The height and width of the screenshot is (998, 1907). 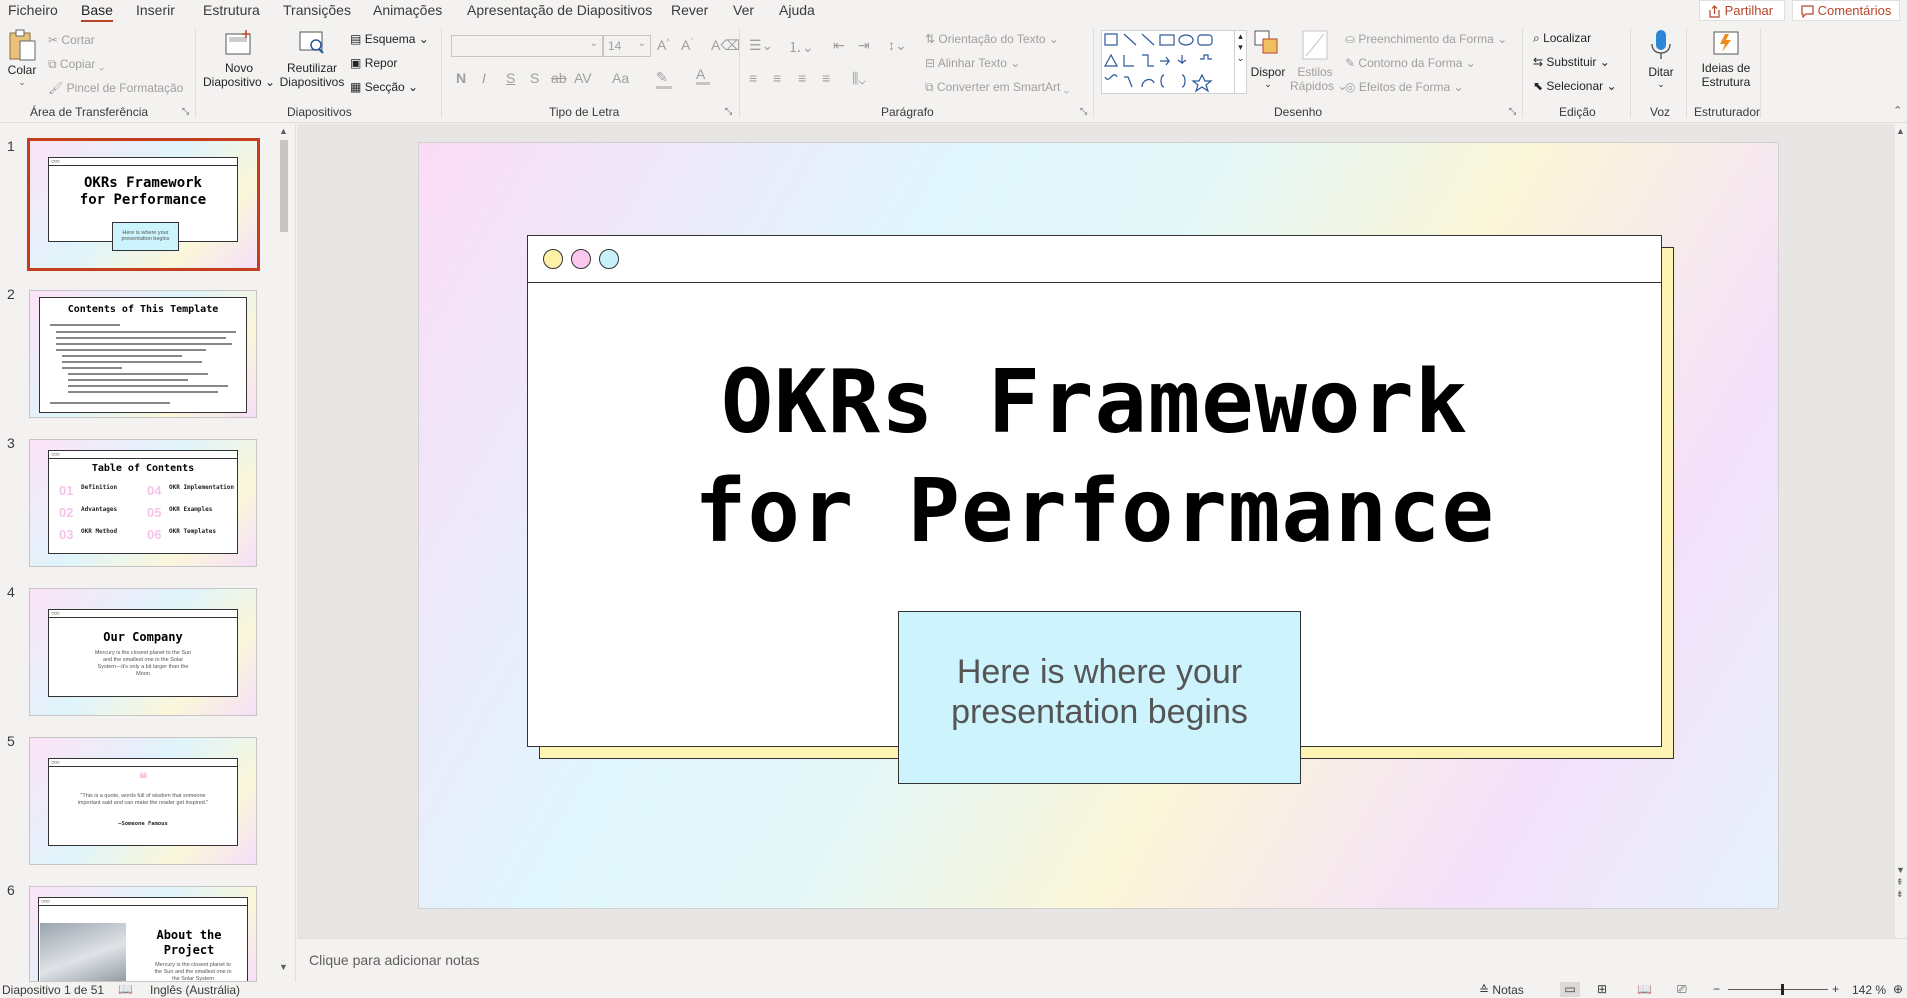 I want to click on scroll-thumb, so click(x=284, y=186).